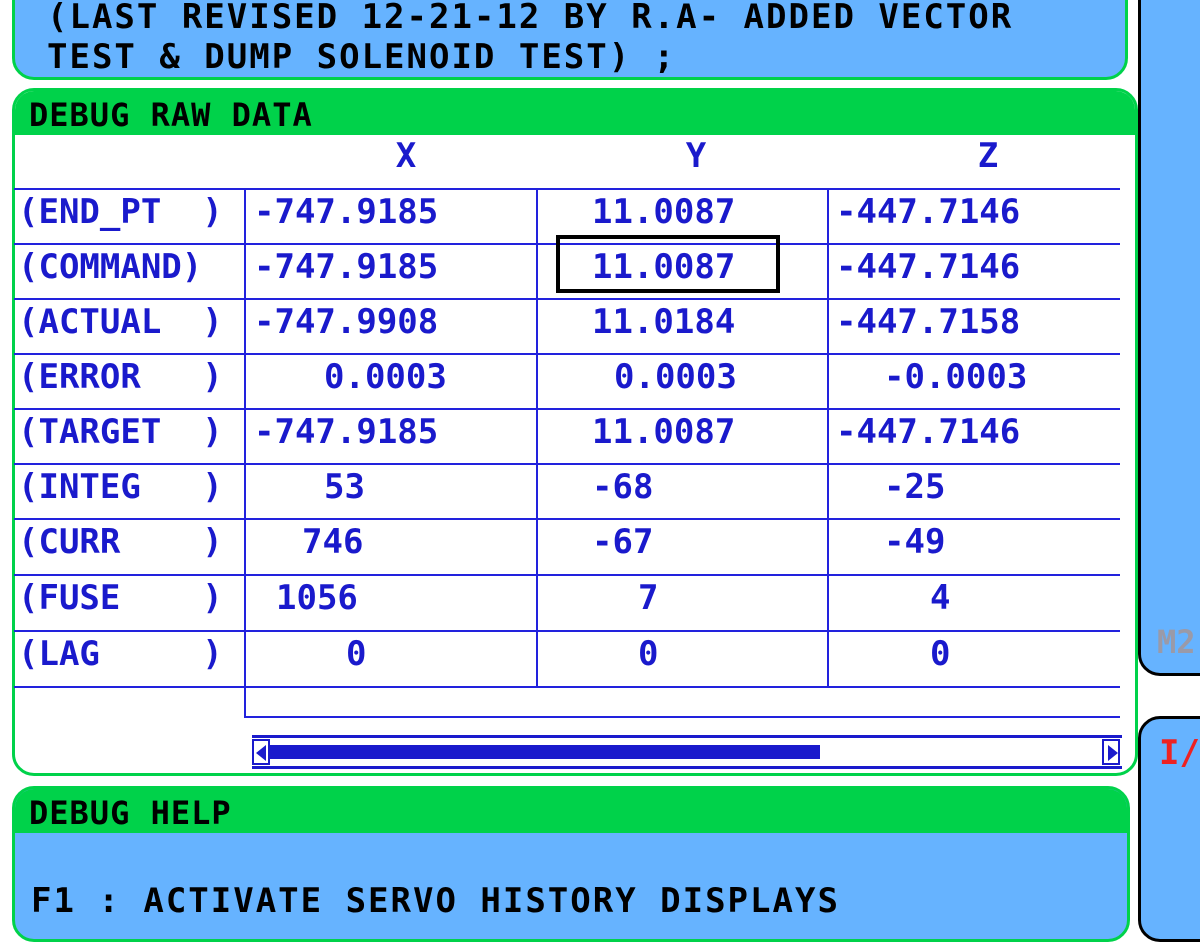  Describe the element at coordinates (623, 542) in the screenshot. I see `cell-y: -67` at that location.